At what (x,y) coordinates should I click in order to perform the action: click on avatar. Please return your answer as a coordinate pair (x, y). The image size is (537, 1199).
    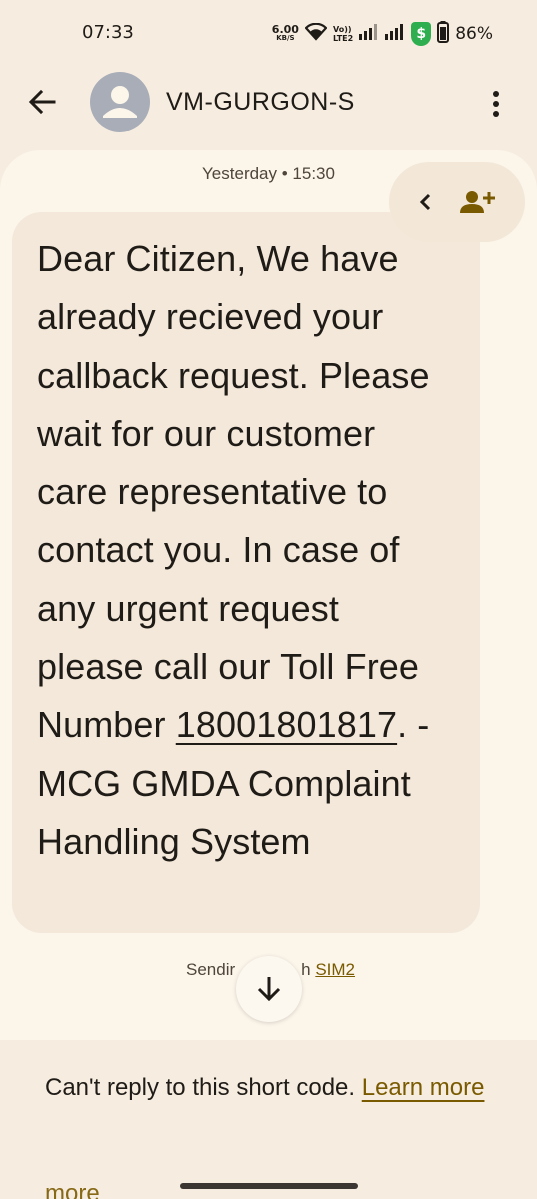
    Looking at the image, I should click on (120, 102).